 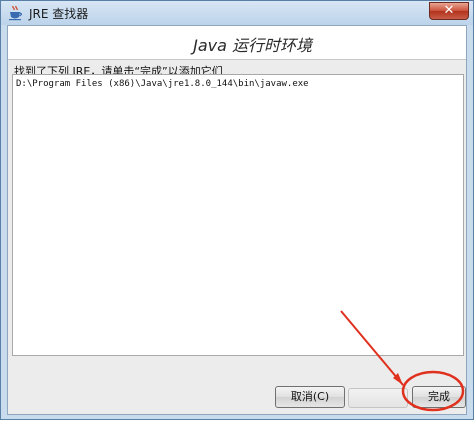 What do you see at coordinates (15, 13) in the screenshot?
I see `coffee-cup-icon` at bounding box center [15, 13].